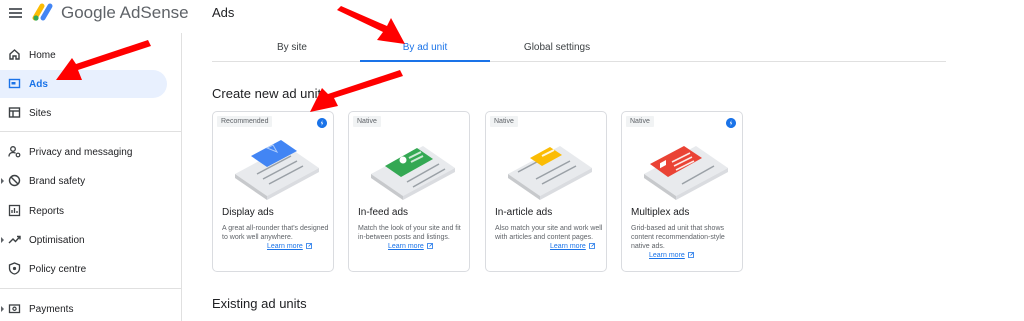 This screenshot has height=321, width=1024. I want to click on shield-icon, so click(14, 268).